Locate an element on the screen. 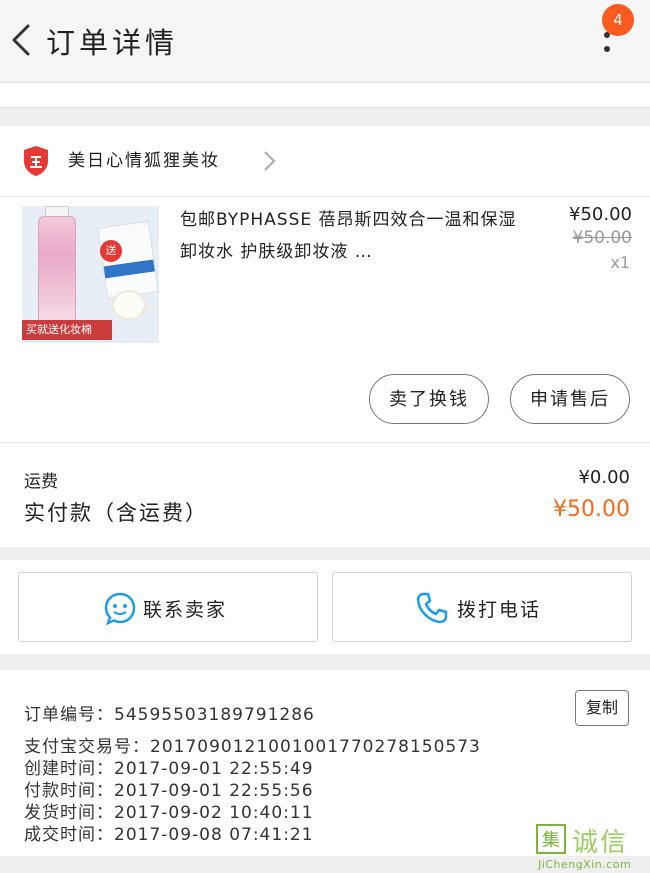  more-menu-button is located at coordinates (607, 47).